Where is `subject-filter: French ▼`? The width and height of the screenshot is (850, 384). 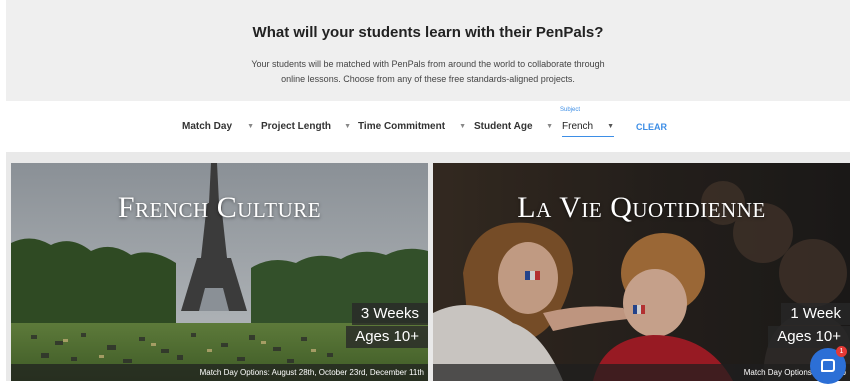
subject-filter: French ▼ is located at coordinates (588, 128).